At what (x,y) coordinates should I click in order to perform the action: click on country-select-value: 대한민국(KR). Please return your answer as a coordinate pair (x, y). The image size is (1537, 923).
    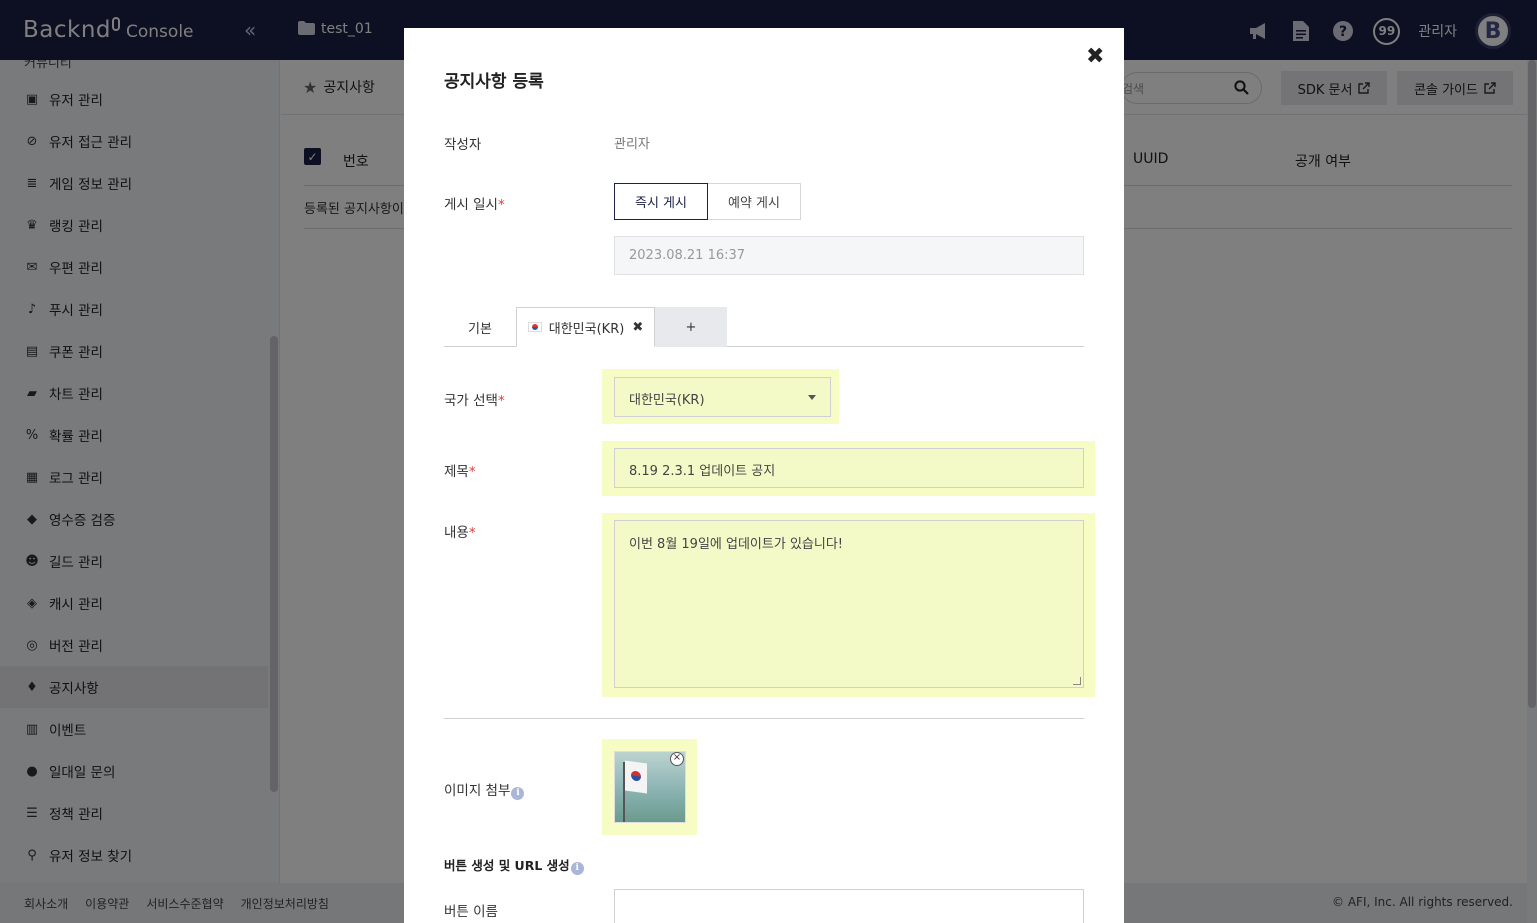
    Looking at the image, I should click on (667, 400).